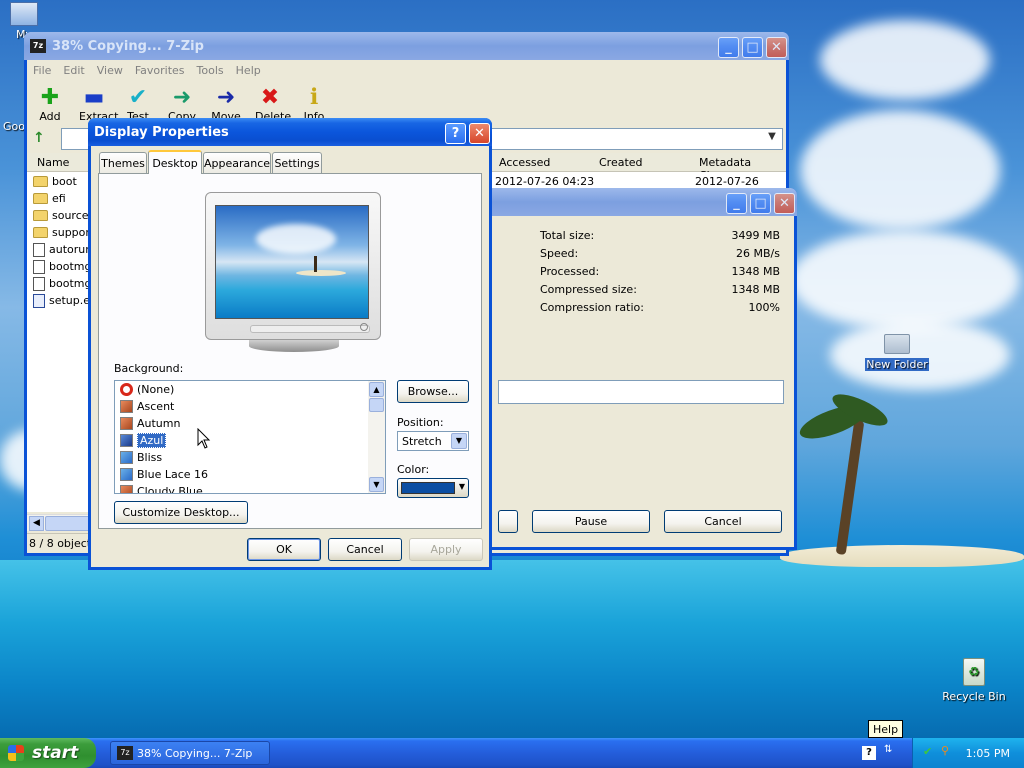  I want to click on sevenzip-titlebar: 7z 38% Copying... 7-Zip _ □ ✕, so click(406, 46).